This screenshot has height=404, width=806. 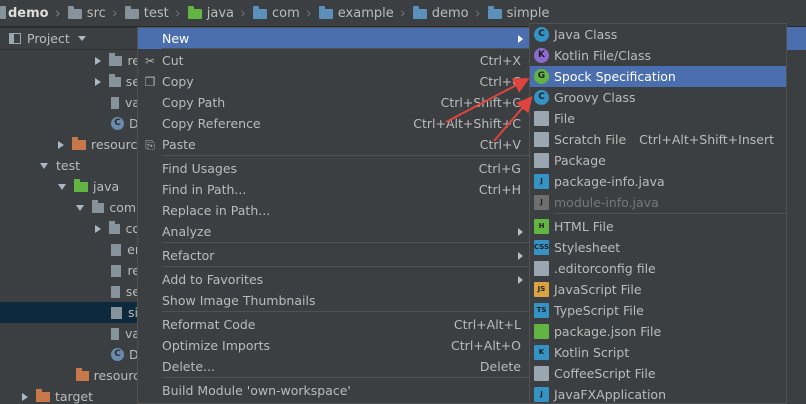 What do you see at coordinates (658, 226) in the screenshot?
I see `new-item-html-file: H HTML File` at bounding box center [658, 226].